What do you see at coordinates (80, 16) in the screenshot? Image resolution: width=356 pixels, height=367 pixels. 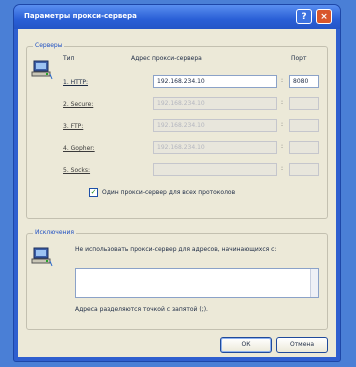 I see `window-title: Параметры прокси-сервера` at bounding box center [80, 16].